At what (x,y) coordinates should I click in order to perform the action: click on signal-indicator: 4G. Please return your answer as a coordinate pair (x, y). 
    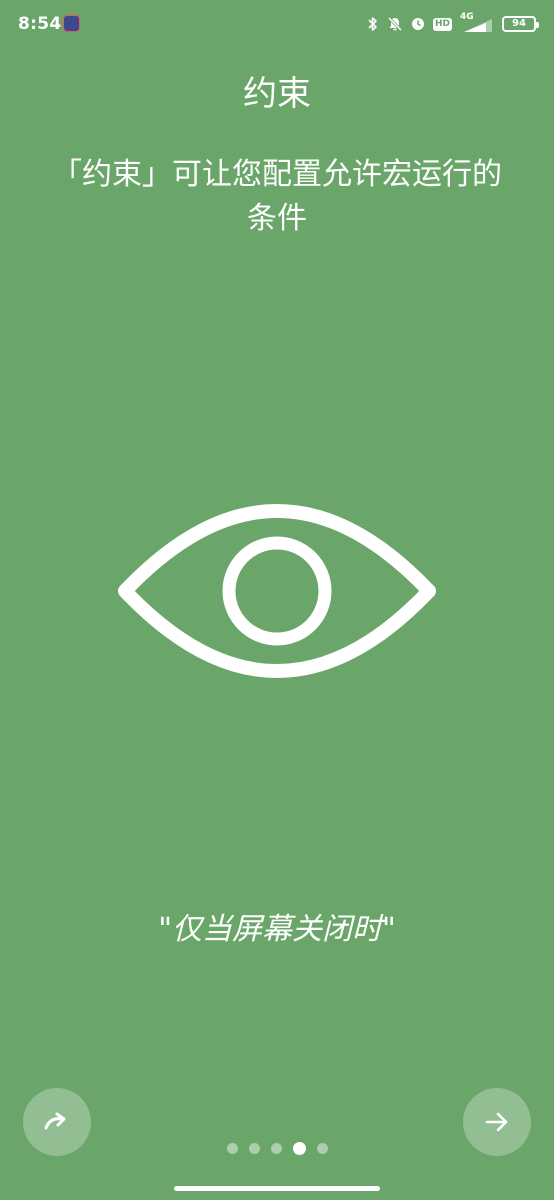
    Looking at the image, I should click on (477, 23).